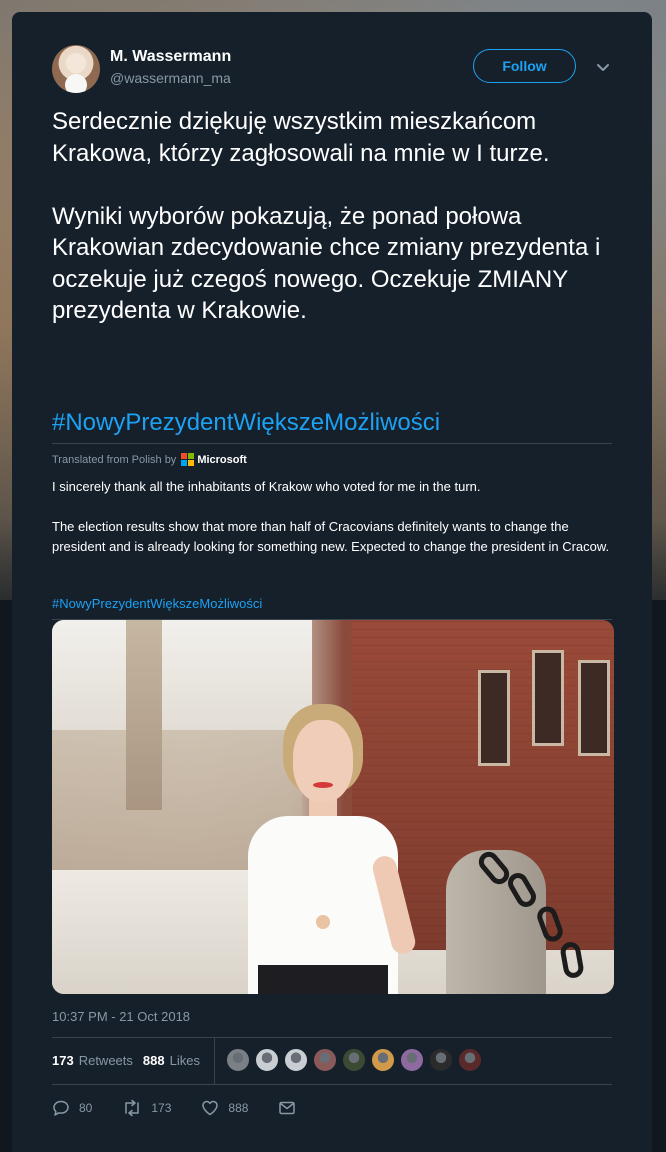 This screenshot has width=666, height=1152. What do you see at coordinates (161, 1108) in the screenshot?
I see `retweet-count: 173` at bounding box center [161, 1108].